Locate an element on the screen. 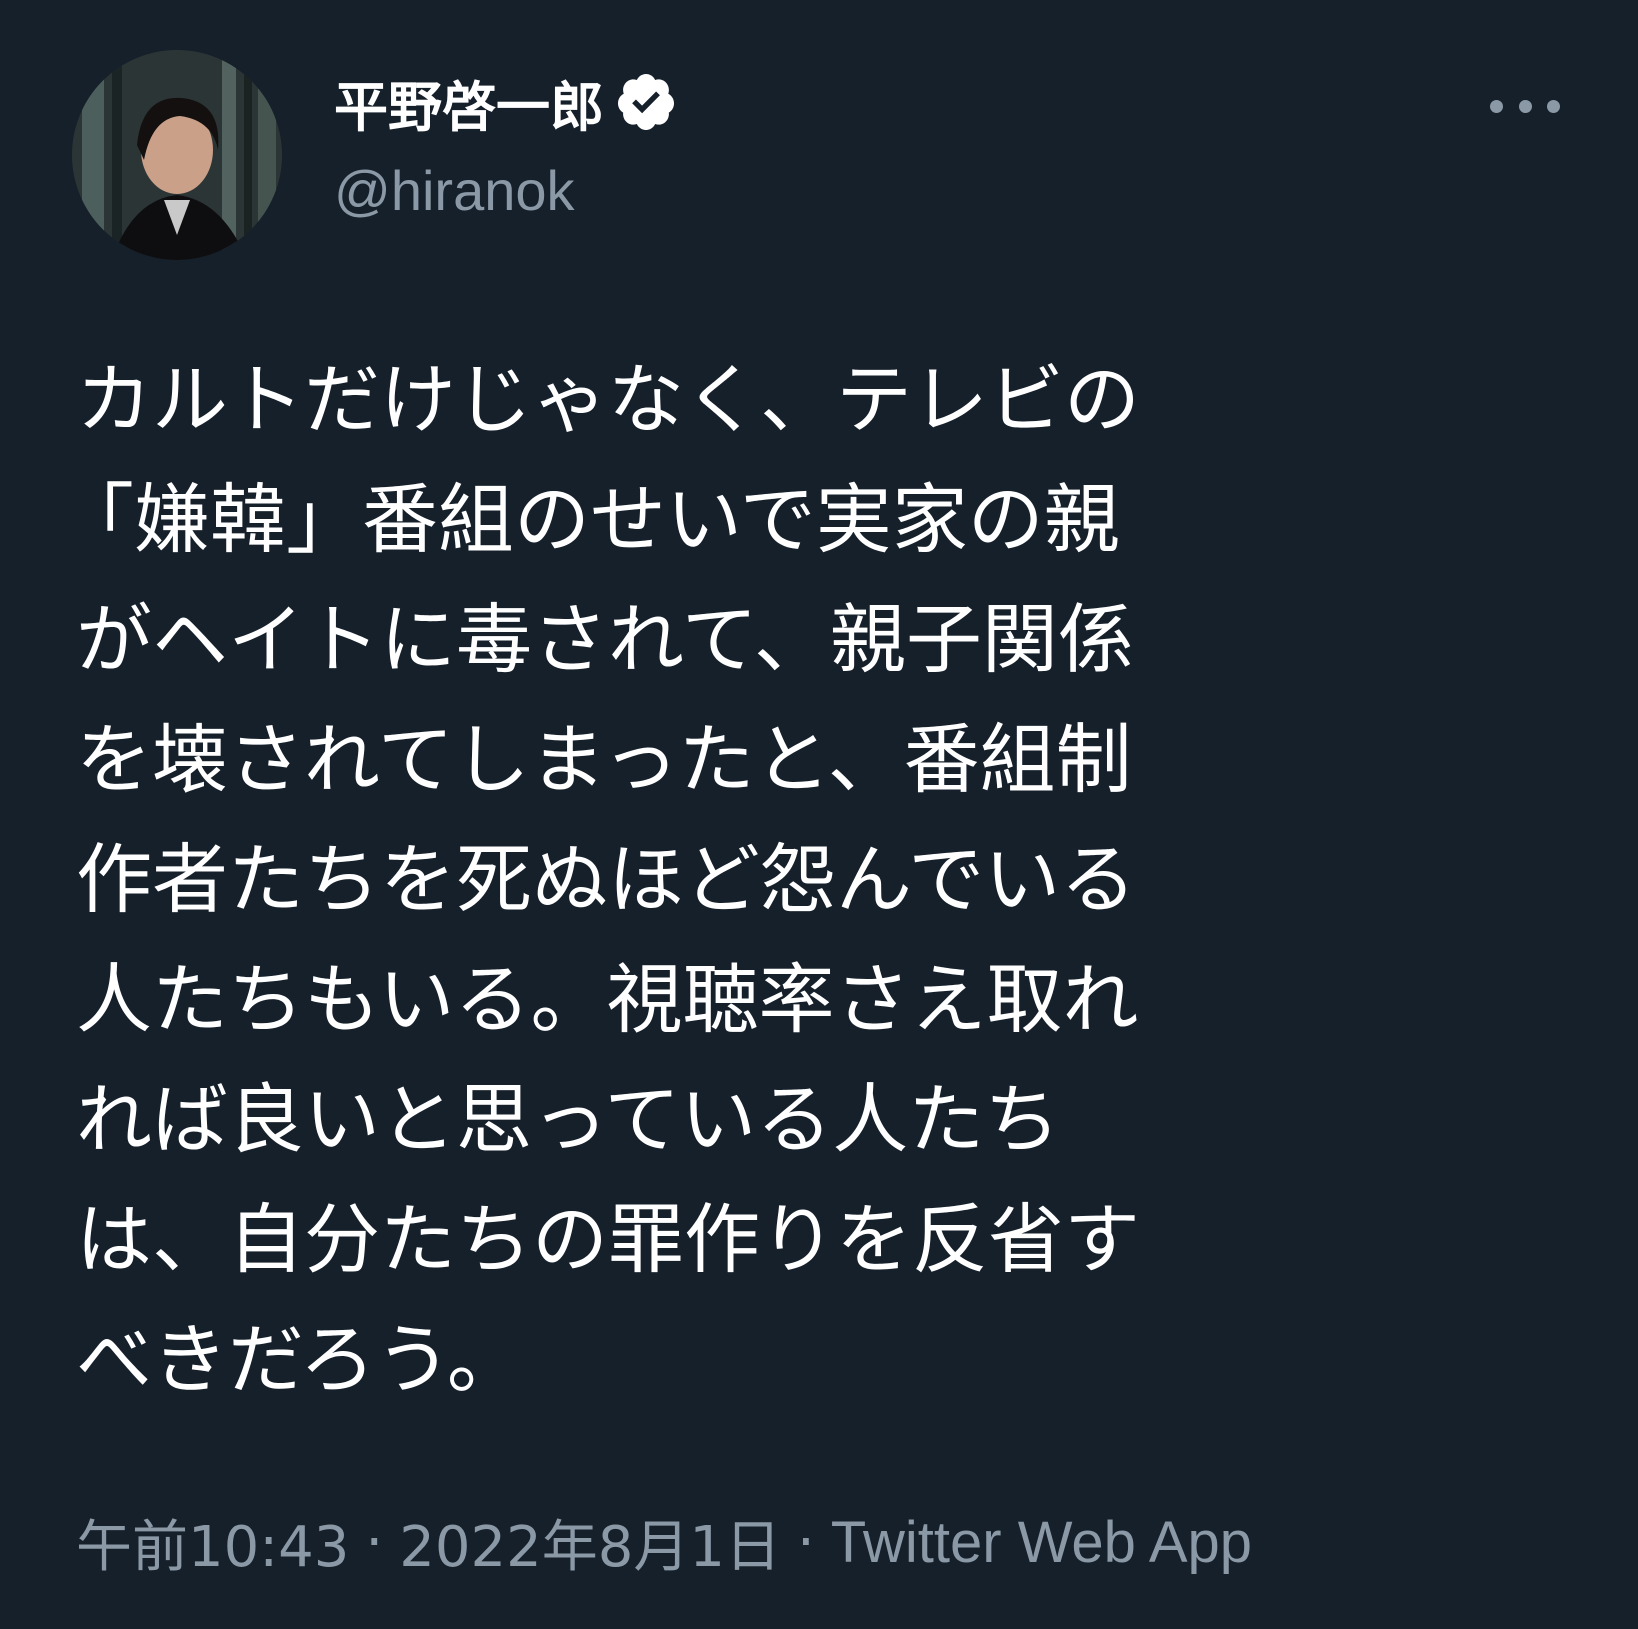  avatar is located at coordinates (177, 155).